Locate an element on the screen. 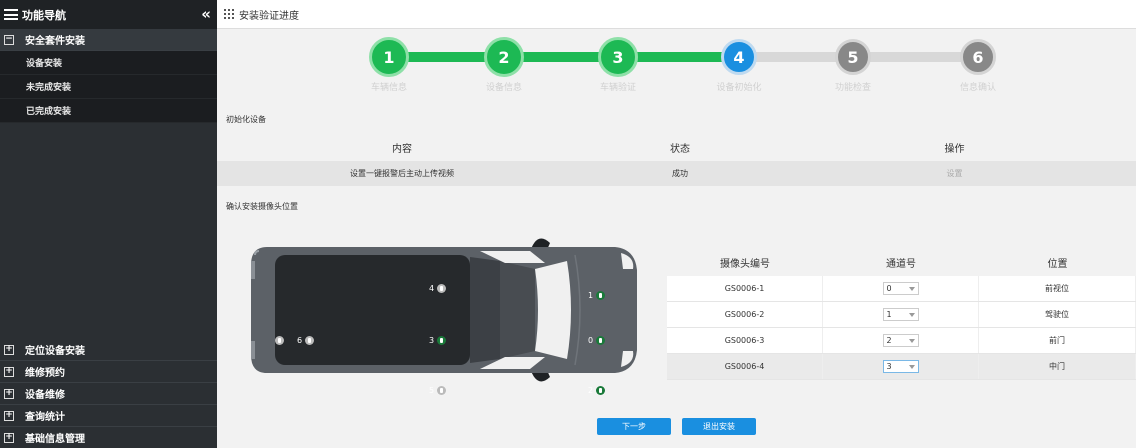  camera-marker-2: 2 is located at coordinates (597, 390).